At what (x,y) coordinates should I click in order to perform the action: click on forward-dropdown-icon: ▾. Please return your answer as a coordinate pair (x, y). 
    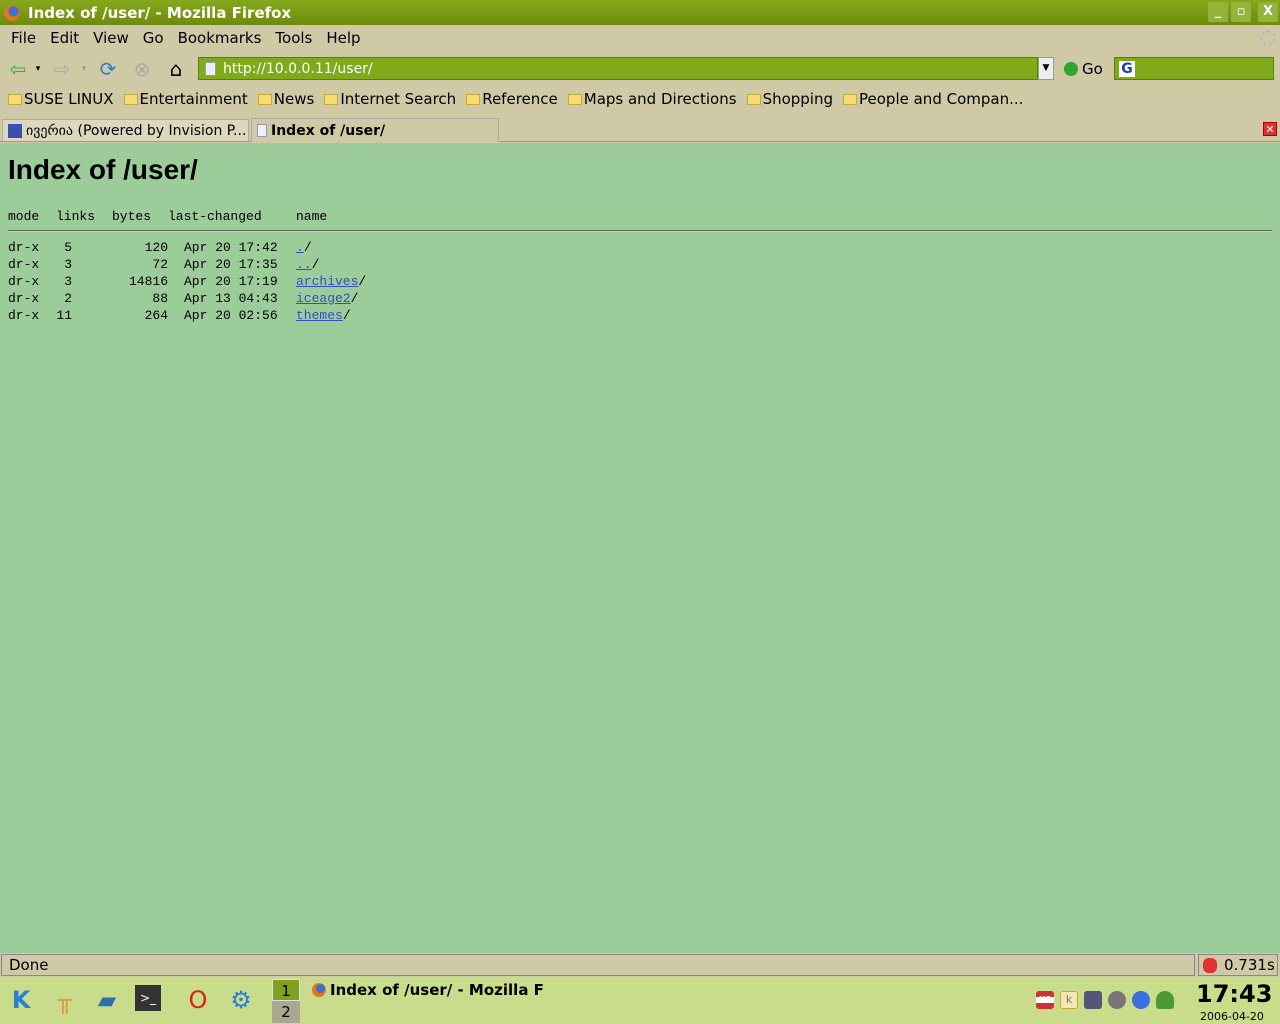
    Looking at the image, I should click on (84, 69).